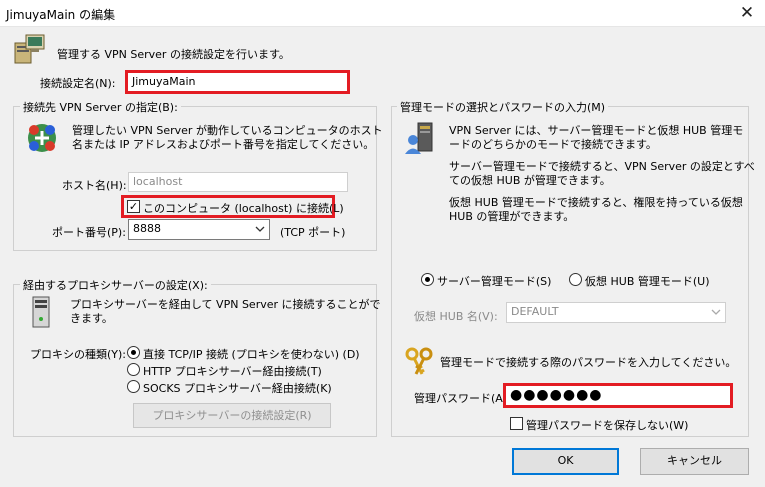 This screenshot has height=487, width=765. I want to click on proxy-server-icon, so click(41, 312).